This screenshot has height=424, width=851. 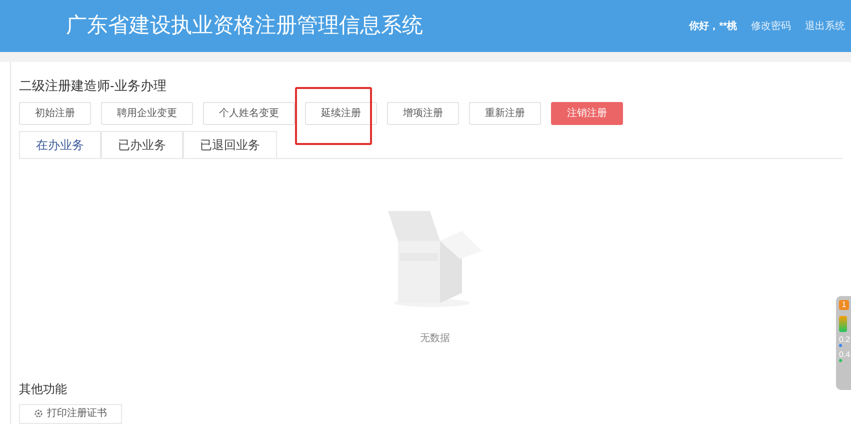 What do you see at coordinates (845, 354) in the screenshot?
I see `reading: 0.4` at bounding box center [845, 354].